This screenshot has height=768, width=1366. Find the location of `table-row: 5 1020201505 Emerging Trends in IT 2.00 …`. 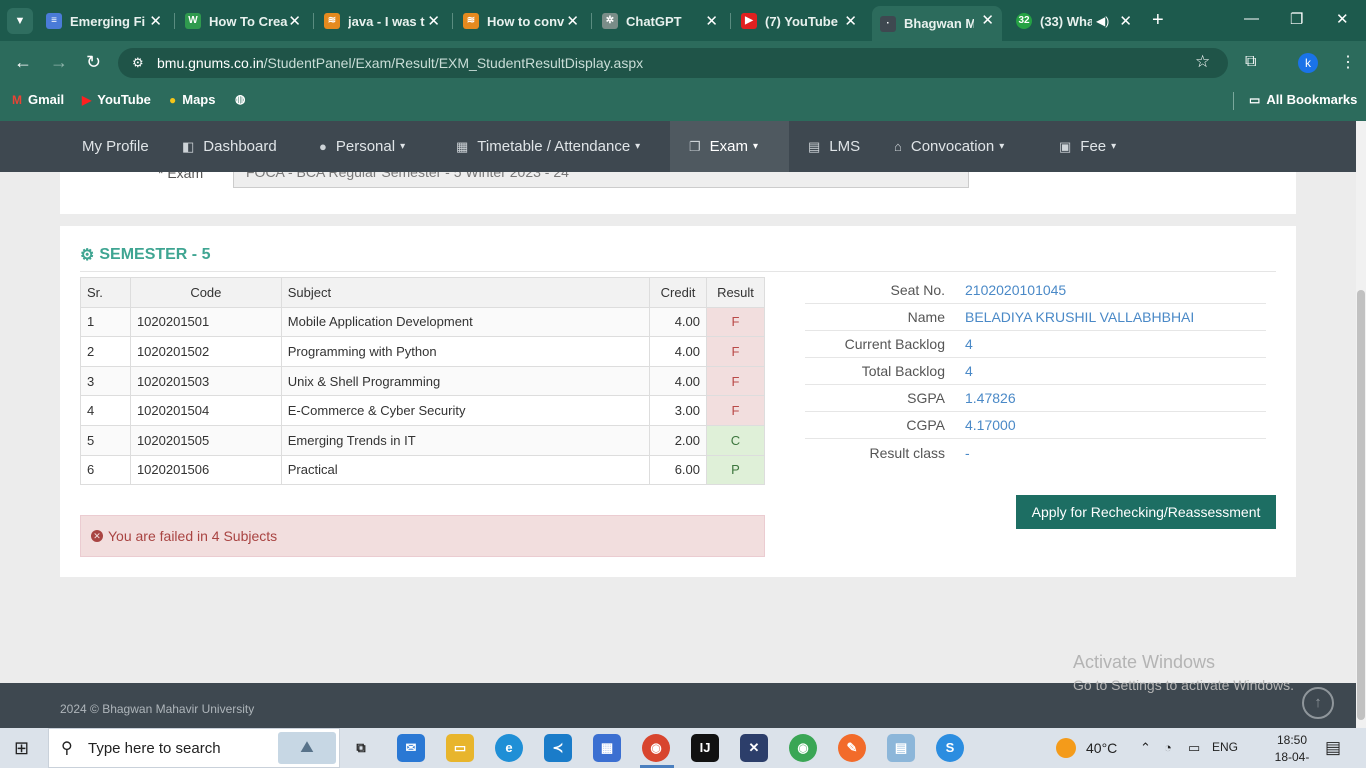

table-row: 5 1020201505 Emerging Trends in IT 2.00 … is located at coordinates (422, 440).